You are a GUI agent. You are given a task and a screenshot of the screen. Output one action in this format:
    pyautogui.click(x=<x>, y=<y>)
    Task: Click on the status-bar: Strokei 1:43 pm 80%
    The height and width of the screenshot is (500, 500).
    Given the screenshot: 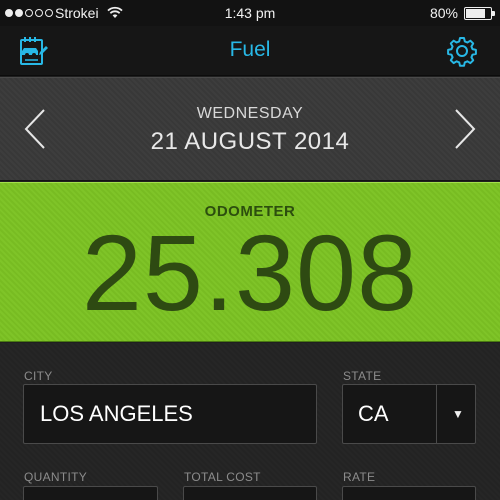 What is the action you would take?
    pyautogui.click(x=250, y=13)
    